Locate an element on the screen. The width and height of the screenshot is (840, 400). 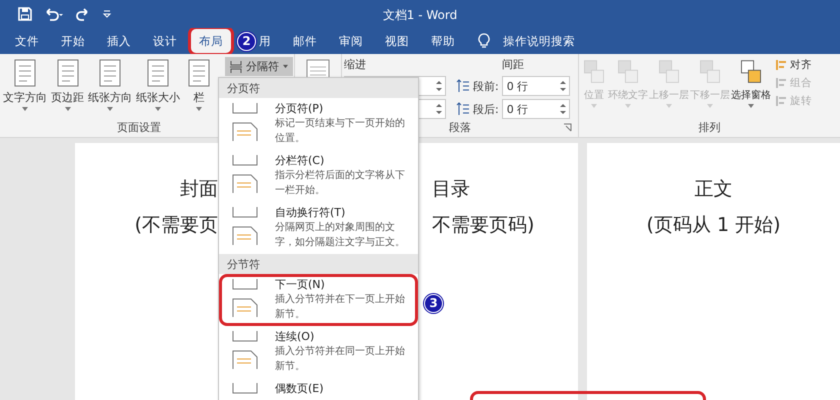
ribbon-tab: 设计 is located at coordinates (165, 41).